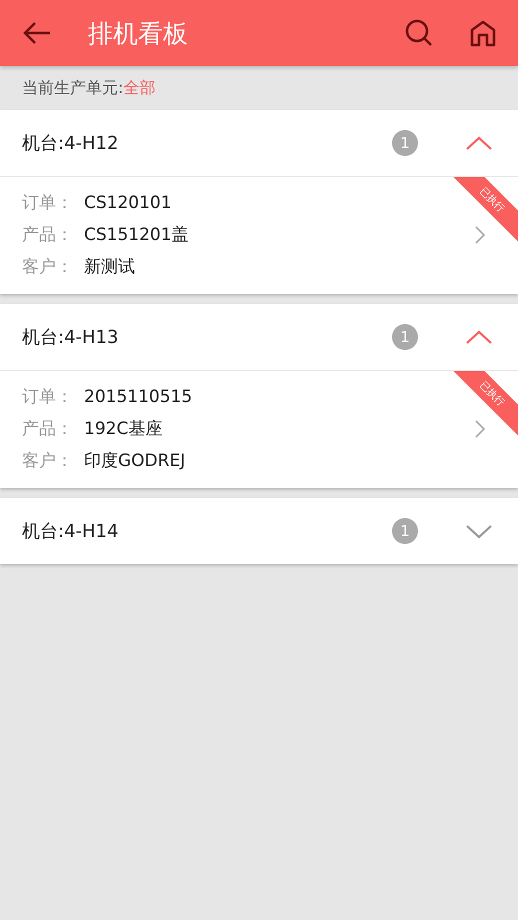  What do you see at coordinates (71, 531) in the screenshot?
I see `machine-title: 机台:4-H14` at bounding box center [71, 531].